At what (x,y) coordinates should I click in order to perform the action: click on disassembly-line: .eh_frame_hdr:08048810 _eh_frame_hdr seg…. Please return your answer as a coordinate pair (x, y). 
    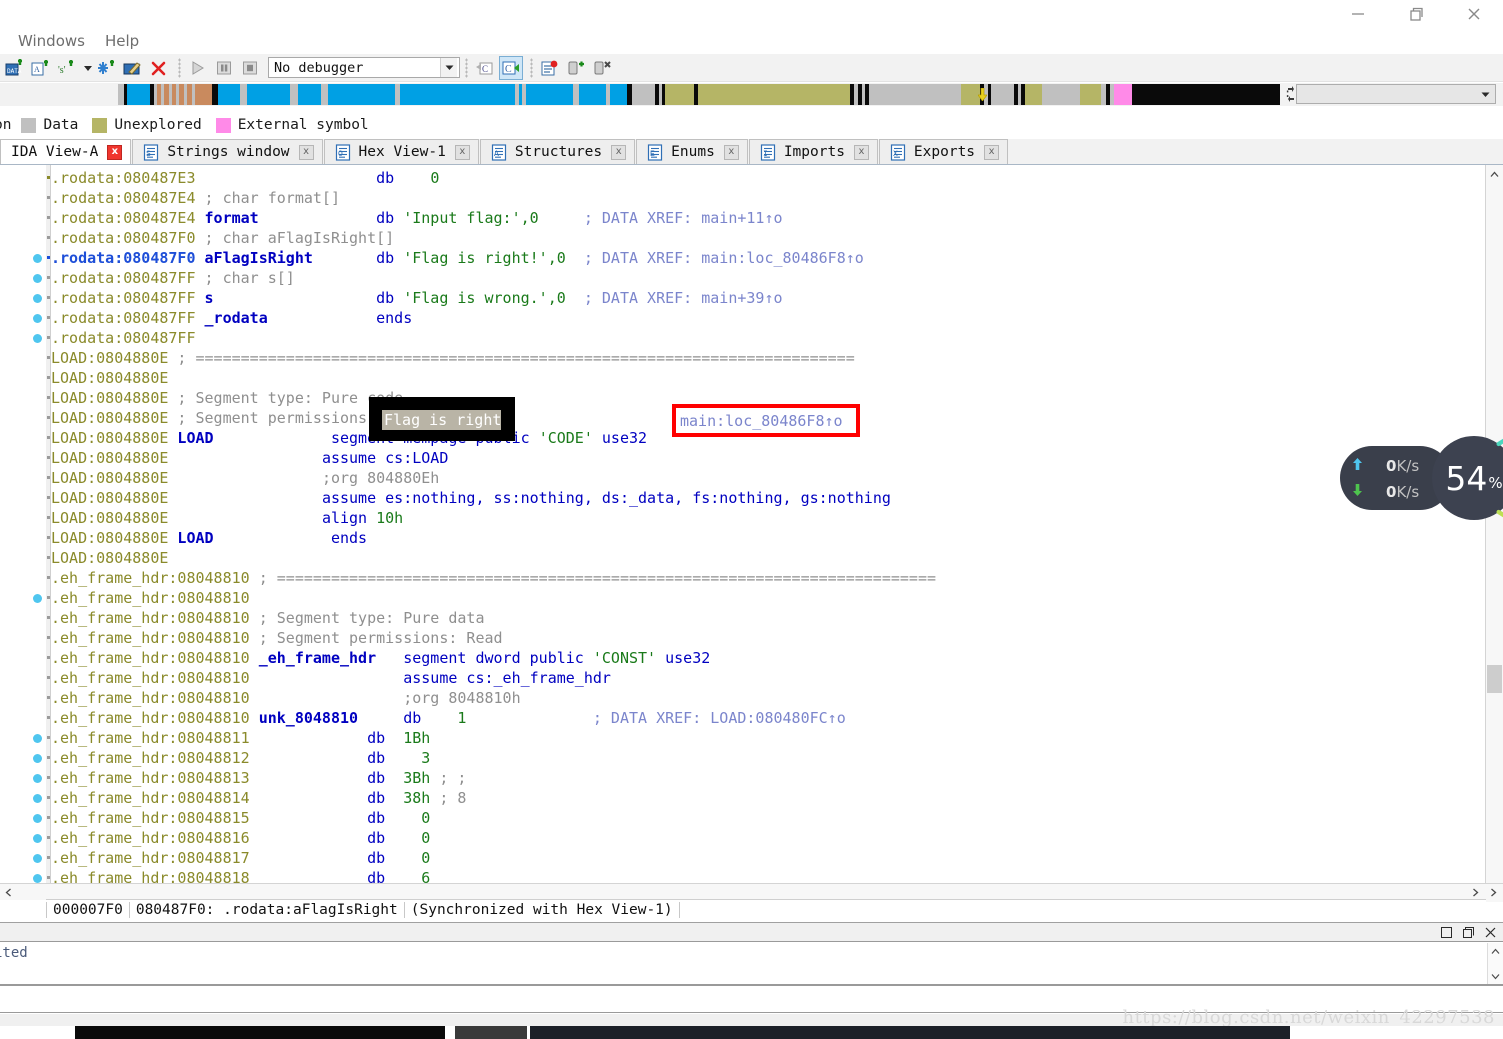
    Looking at the image, I should click on (753, 658).